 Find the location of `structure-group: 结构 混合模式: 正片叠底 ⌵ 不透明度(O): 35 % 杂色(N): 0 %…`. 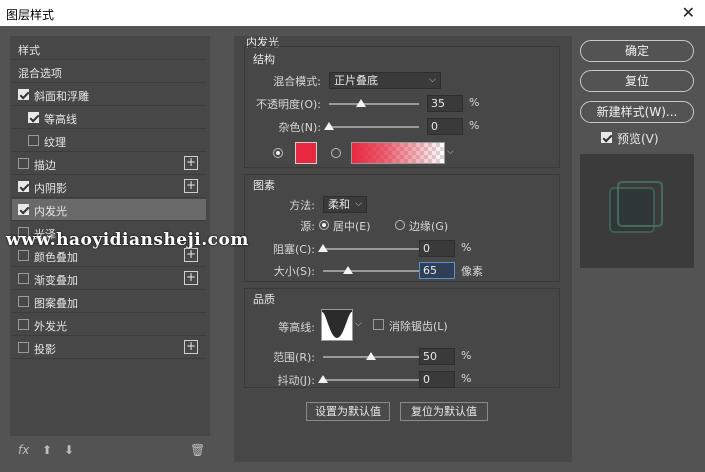

structure-group: 结构 混合模式: 正片叠底 ⌵ 不透明度(O): 35 % 杂色(N): 0 %… is located at coordinates (402, 107).